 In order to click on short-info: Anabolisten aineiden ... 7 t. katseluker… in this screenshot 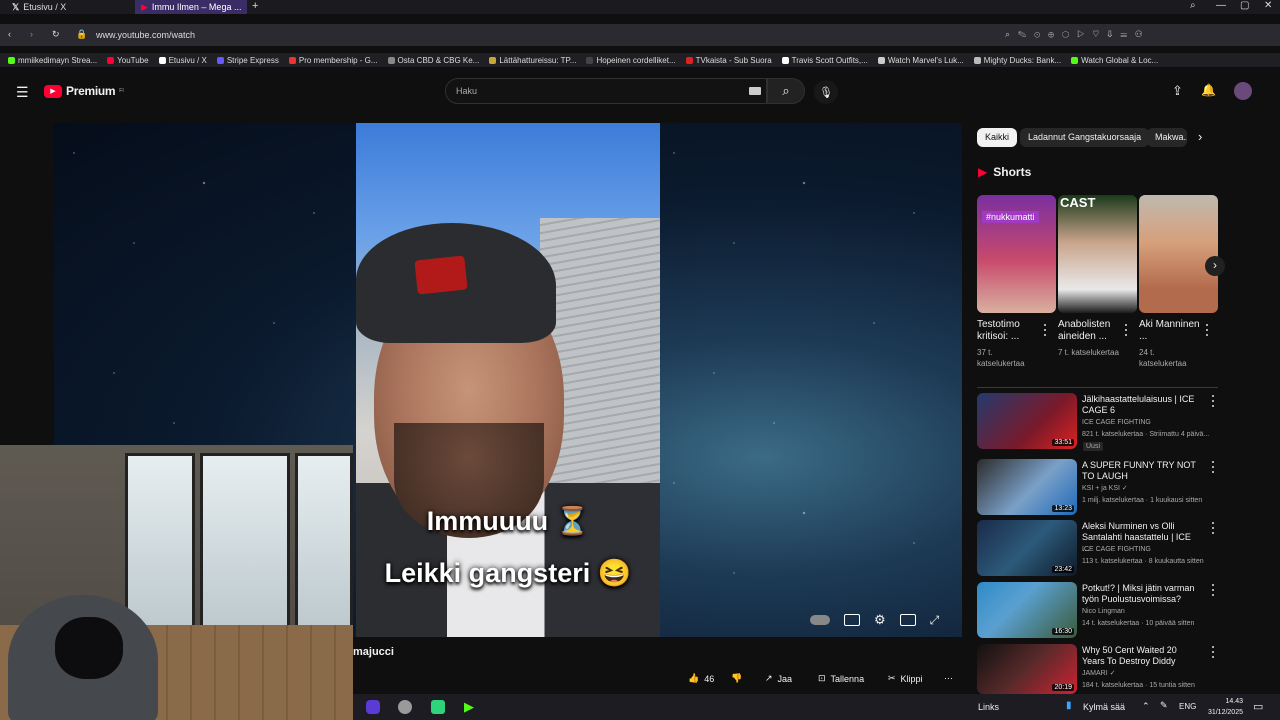, I will do `click(1089, 338)`.